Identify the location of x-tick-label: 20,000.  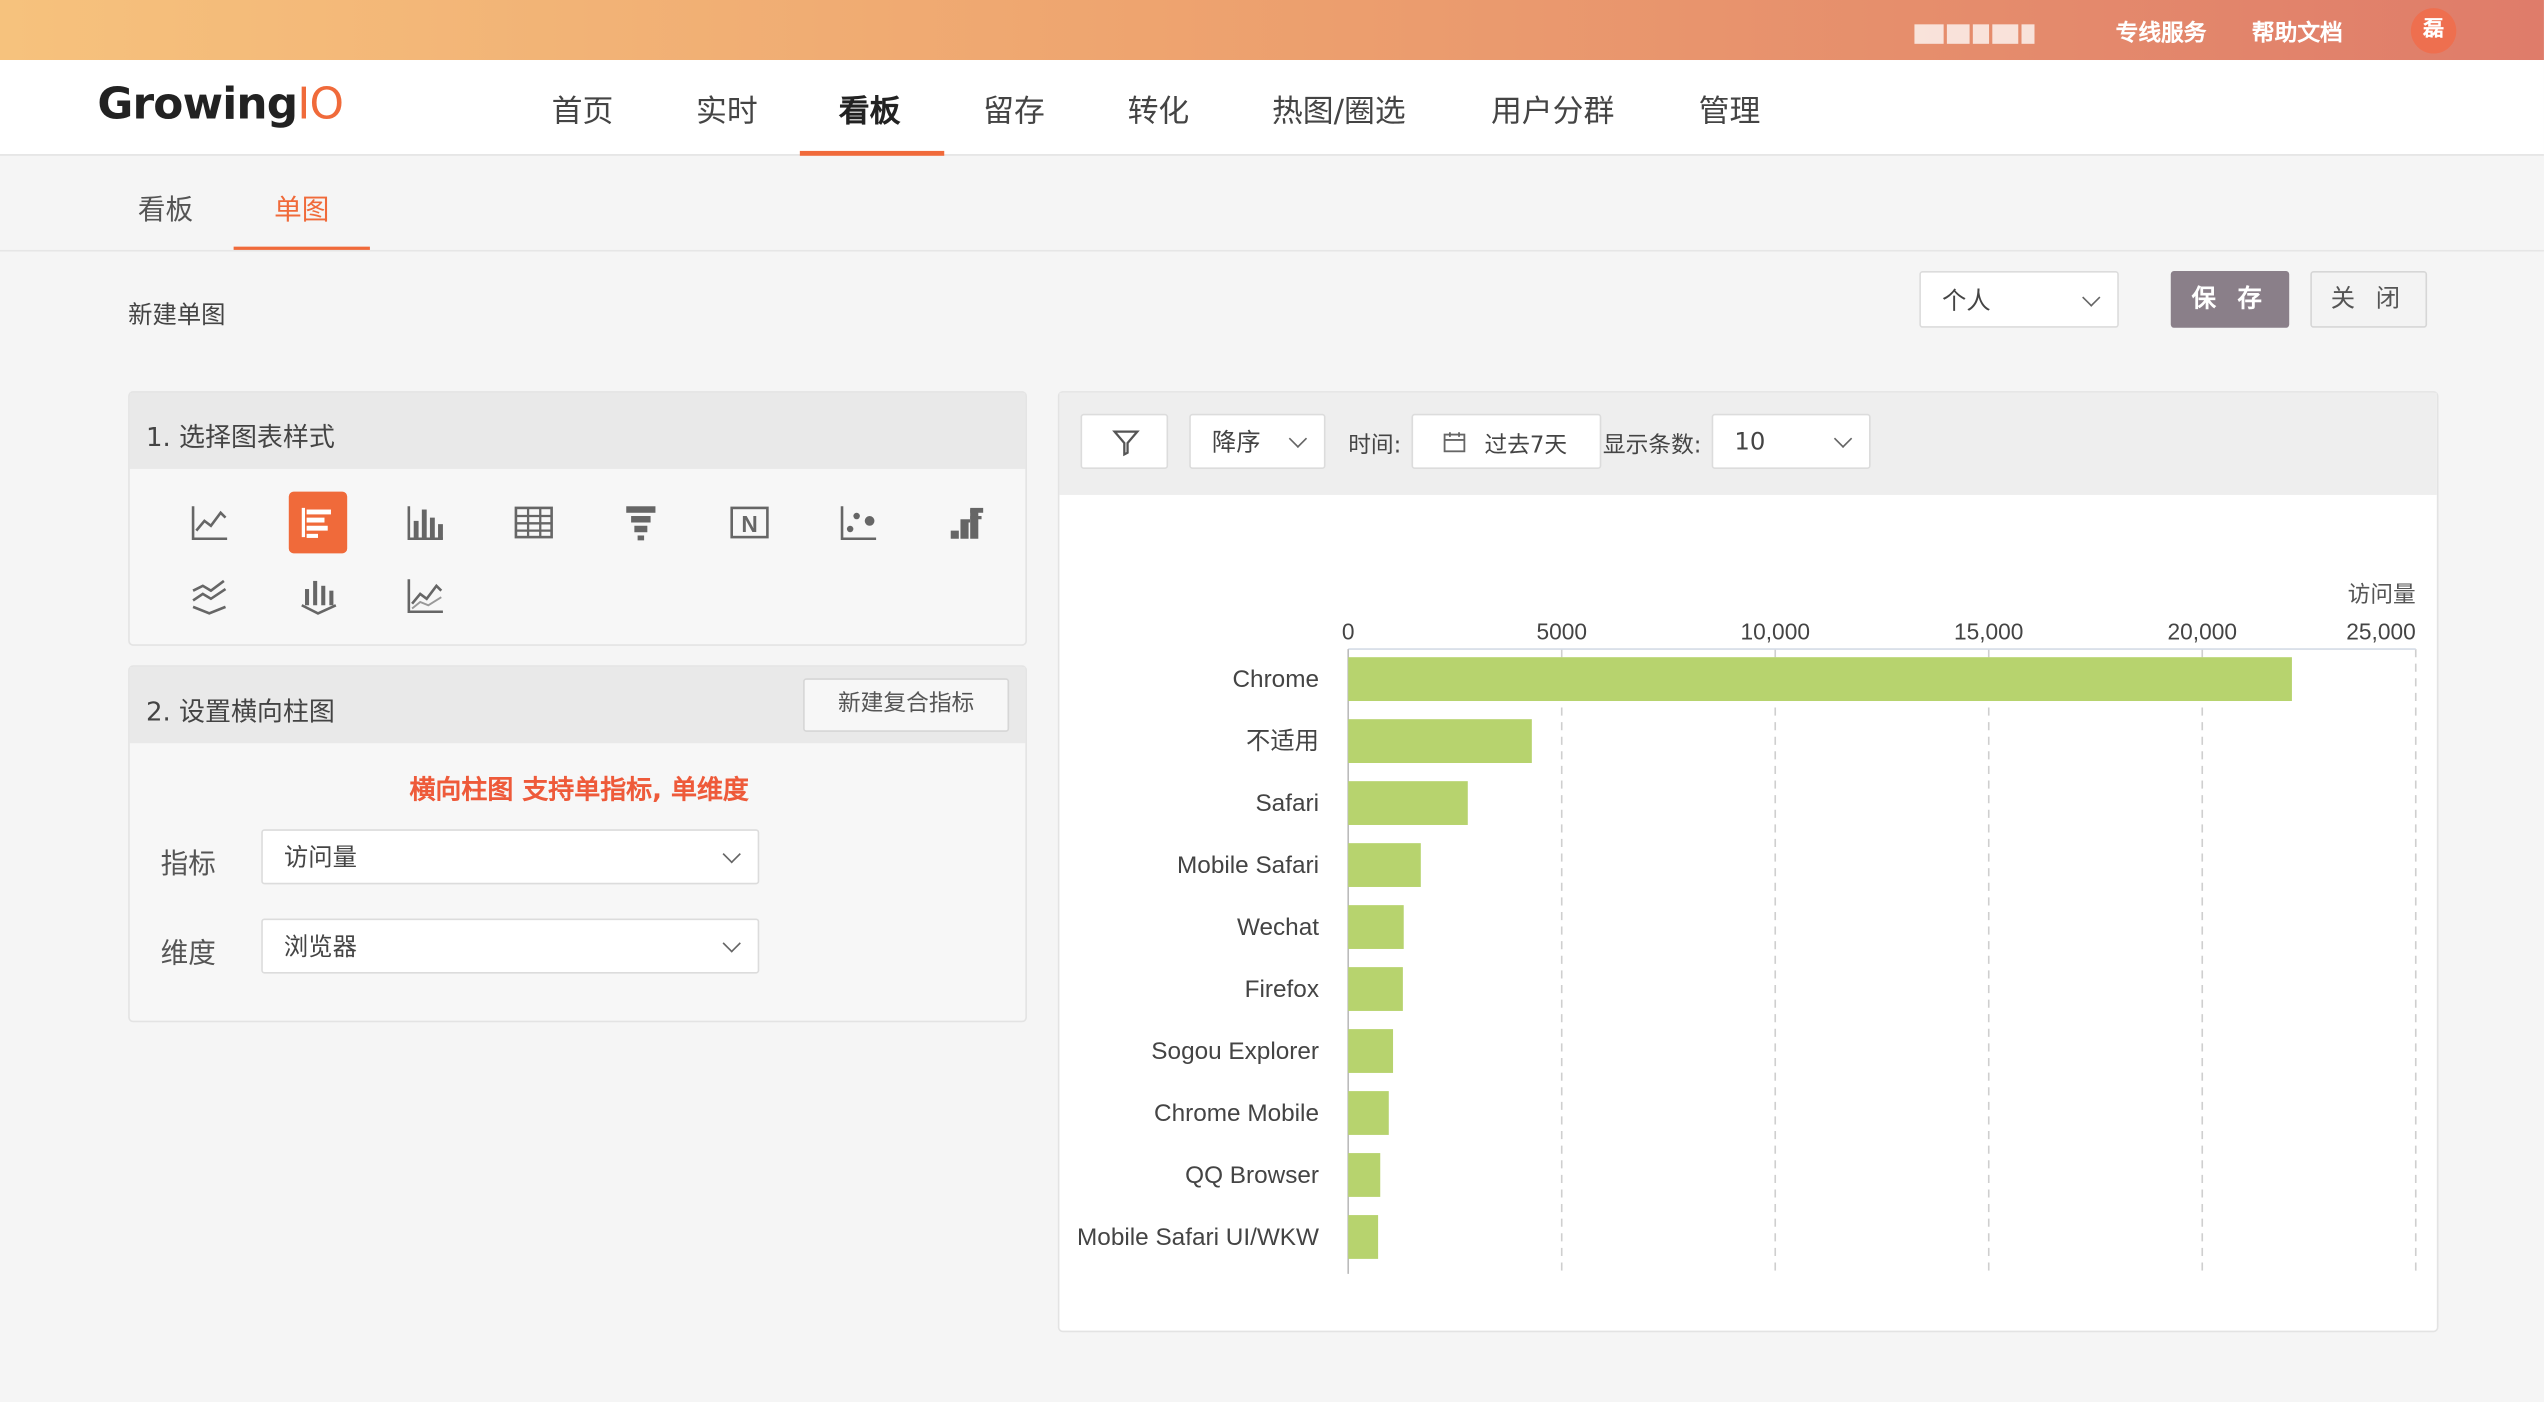
(2202, 631).